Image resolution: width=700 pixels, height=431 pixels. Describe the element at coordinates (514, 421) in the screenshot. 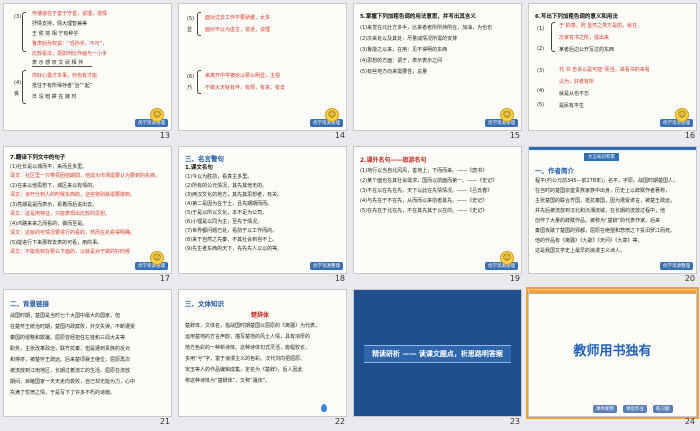

I see `slide-number: 23` at that location.